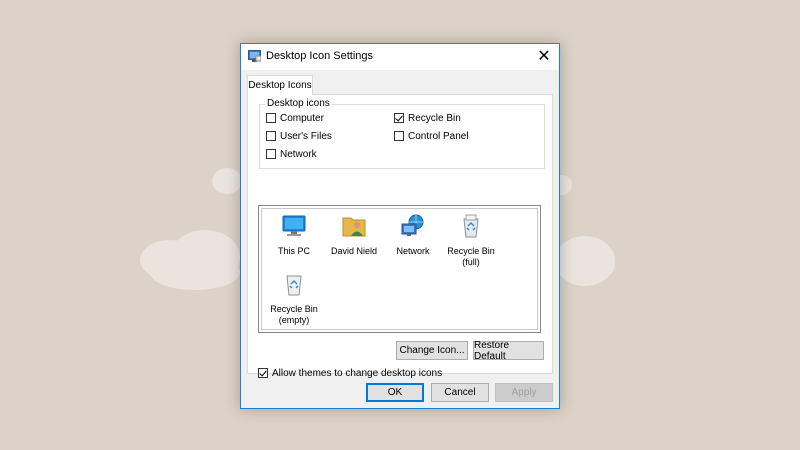 The height and width of the screenshot is (450, 800). I want to click on title-bar: Desktop Icon Settings ✕, so click(400, 57).